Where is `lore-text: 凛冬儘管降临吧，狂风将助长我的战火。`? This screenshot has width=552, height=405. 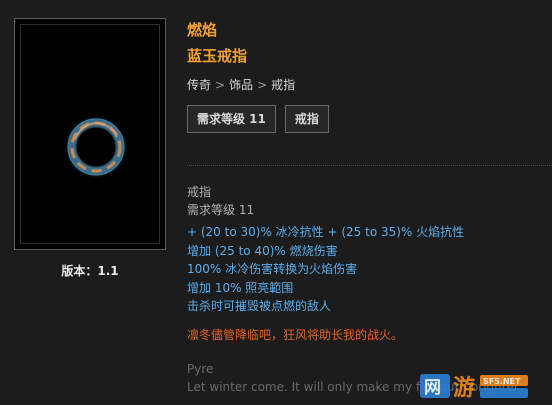
lore-text: 凛冬儘管降临吧，狂风将助长我的战火。 is located at coordinates (295, 334).